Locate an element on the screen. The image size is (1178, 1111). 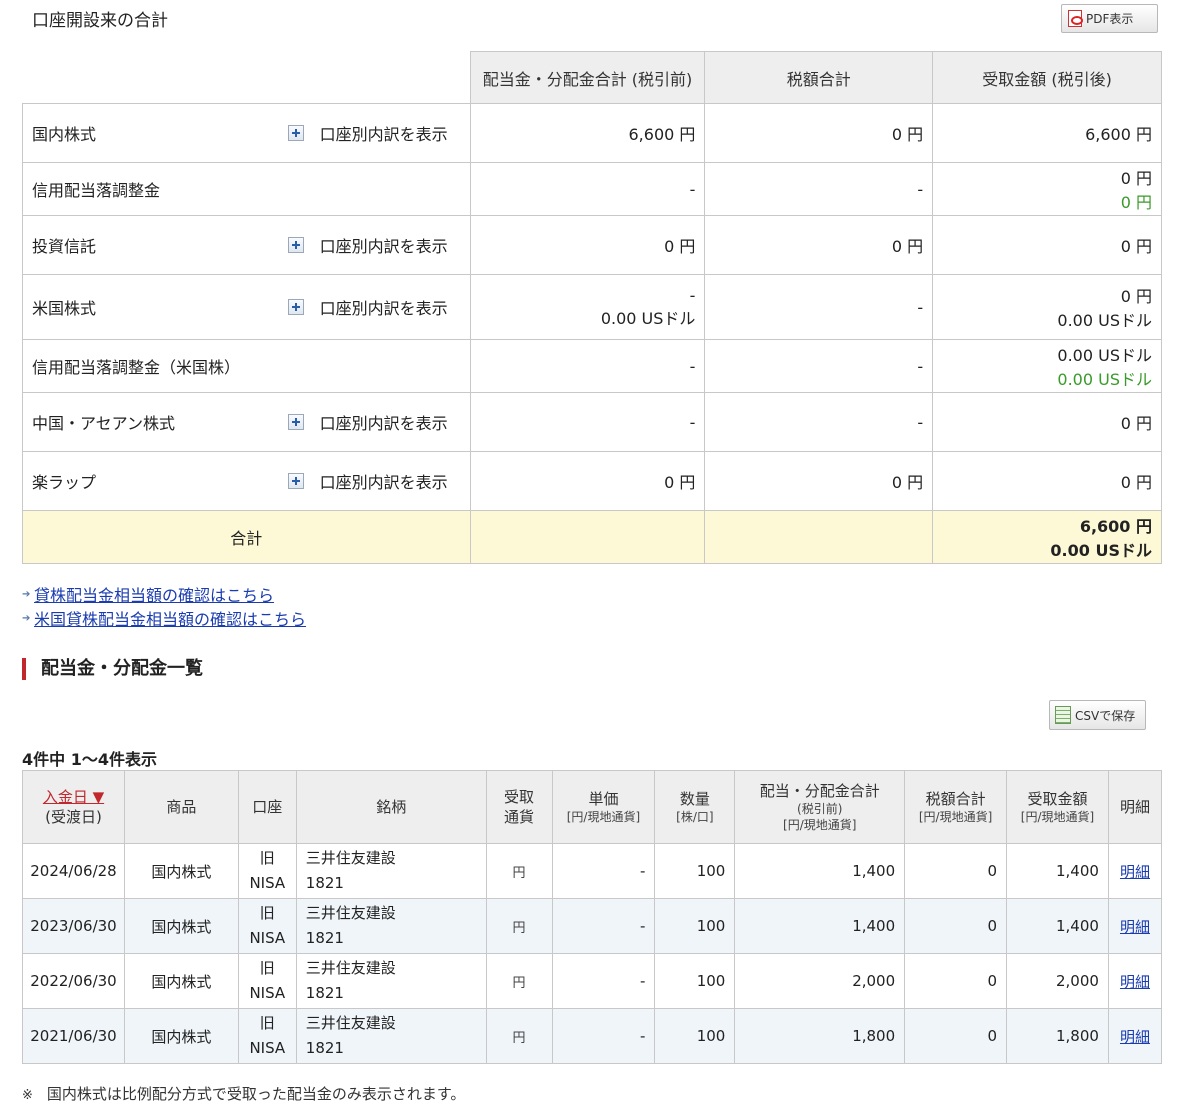
header-pretax: 配当金・分配金合計 (税引前) is located at coordinates (587, 77).